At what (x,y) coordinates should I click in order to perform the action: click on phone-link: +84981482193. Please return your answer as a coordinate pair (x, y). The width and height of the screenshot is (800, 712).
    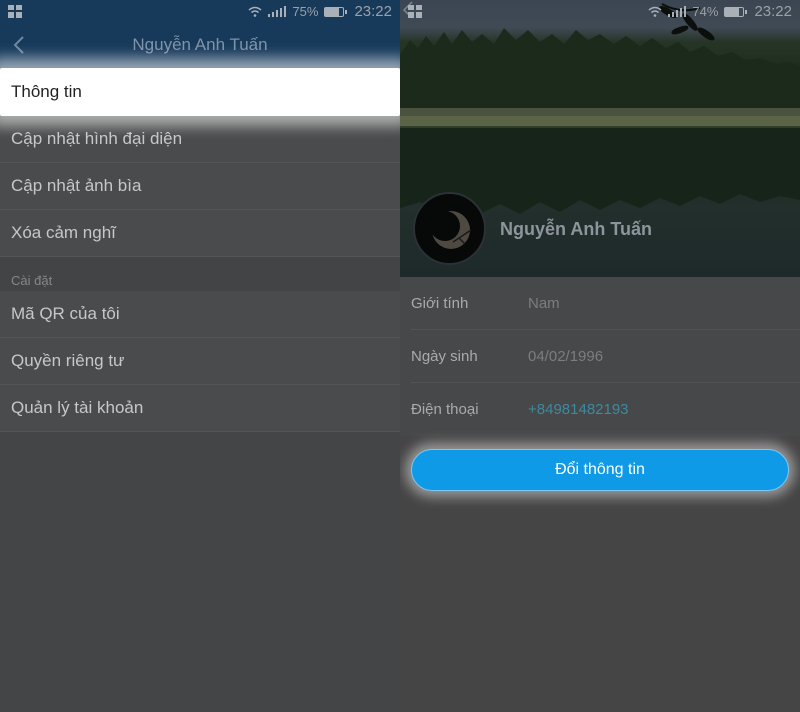
    Looking at the image, I should click on (578, 409).